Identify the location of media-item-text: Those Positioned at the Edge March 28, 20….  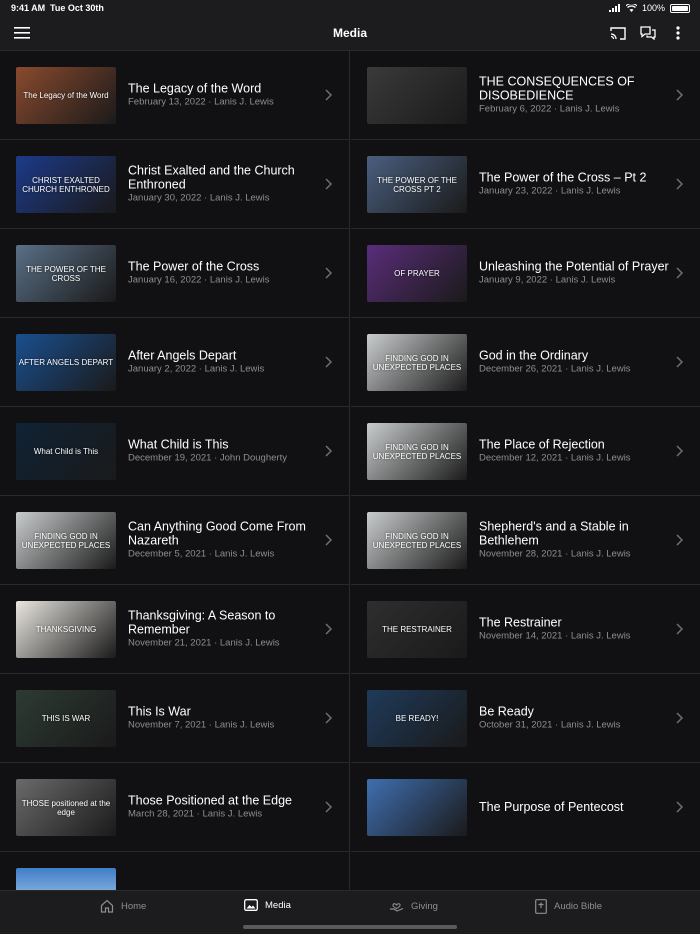
(223, 807).